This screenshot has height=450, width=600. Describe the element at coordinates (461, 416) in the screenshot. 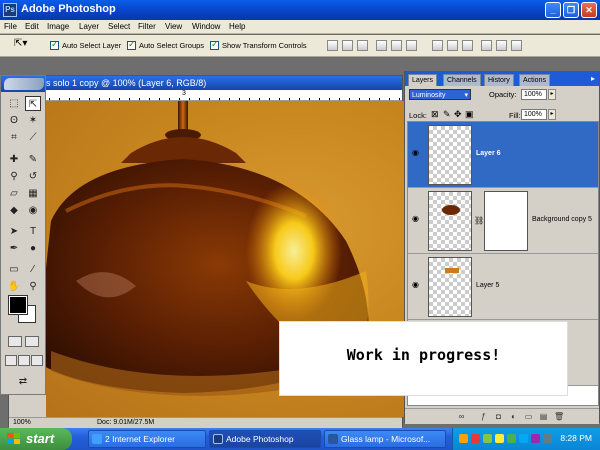

I see `link-layers-icon: ∞` at that location.